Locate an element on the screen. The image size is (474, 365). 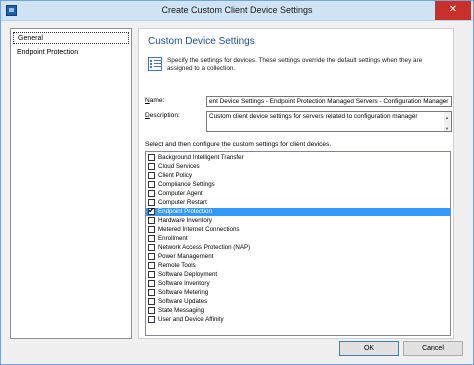
list-item-label: Power Management is located at coordinates (186, 256).